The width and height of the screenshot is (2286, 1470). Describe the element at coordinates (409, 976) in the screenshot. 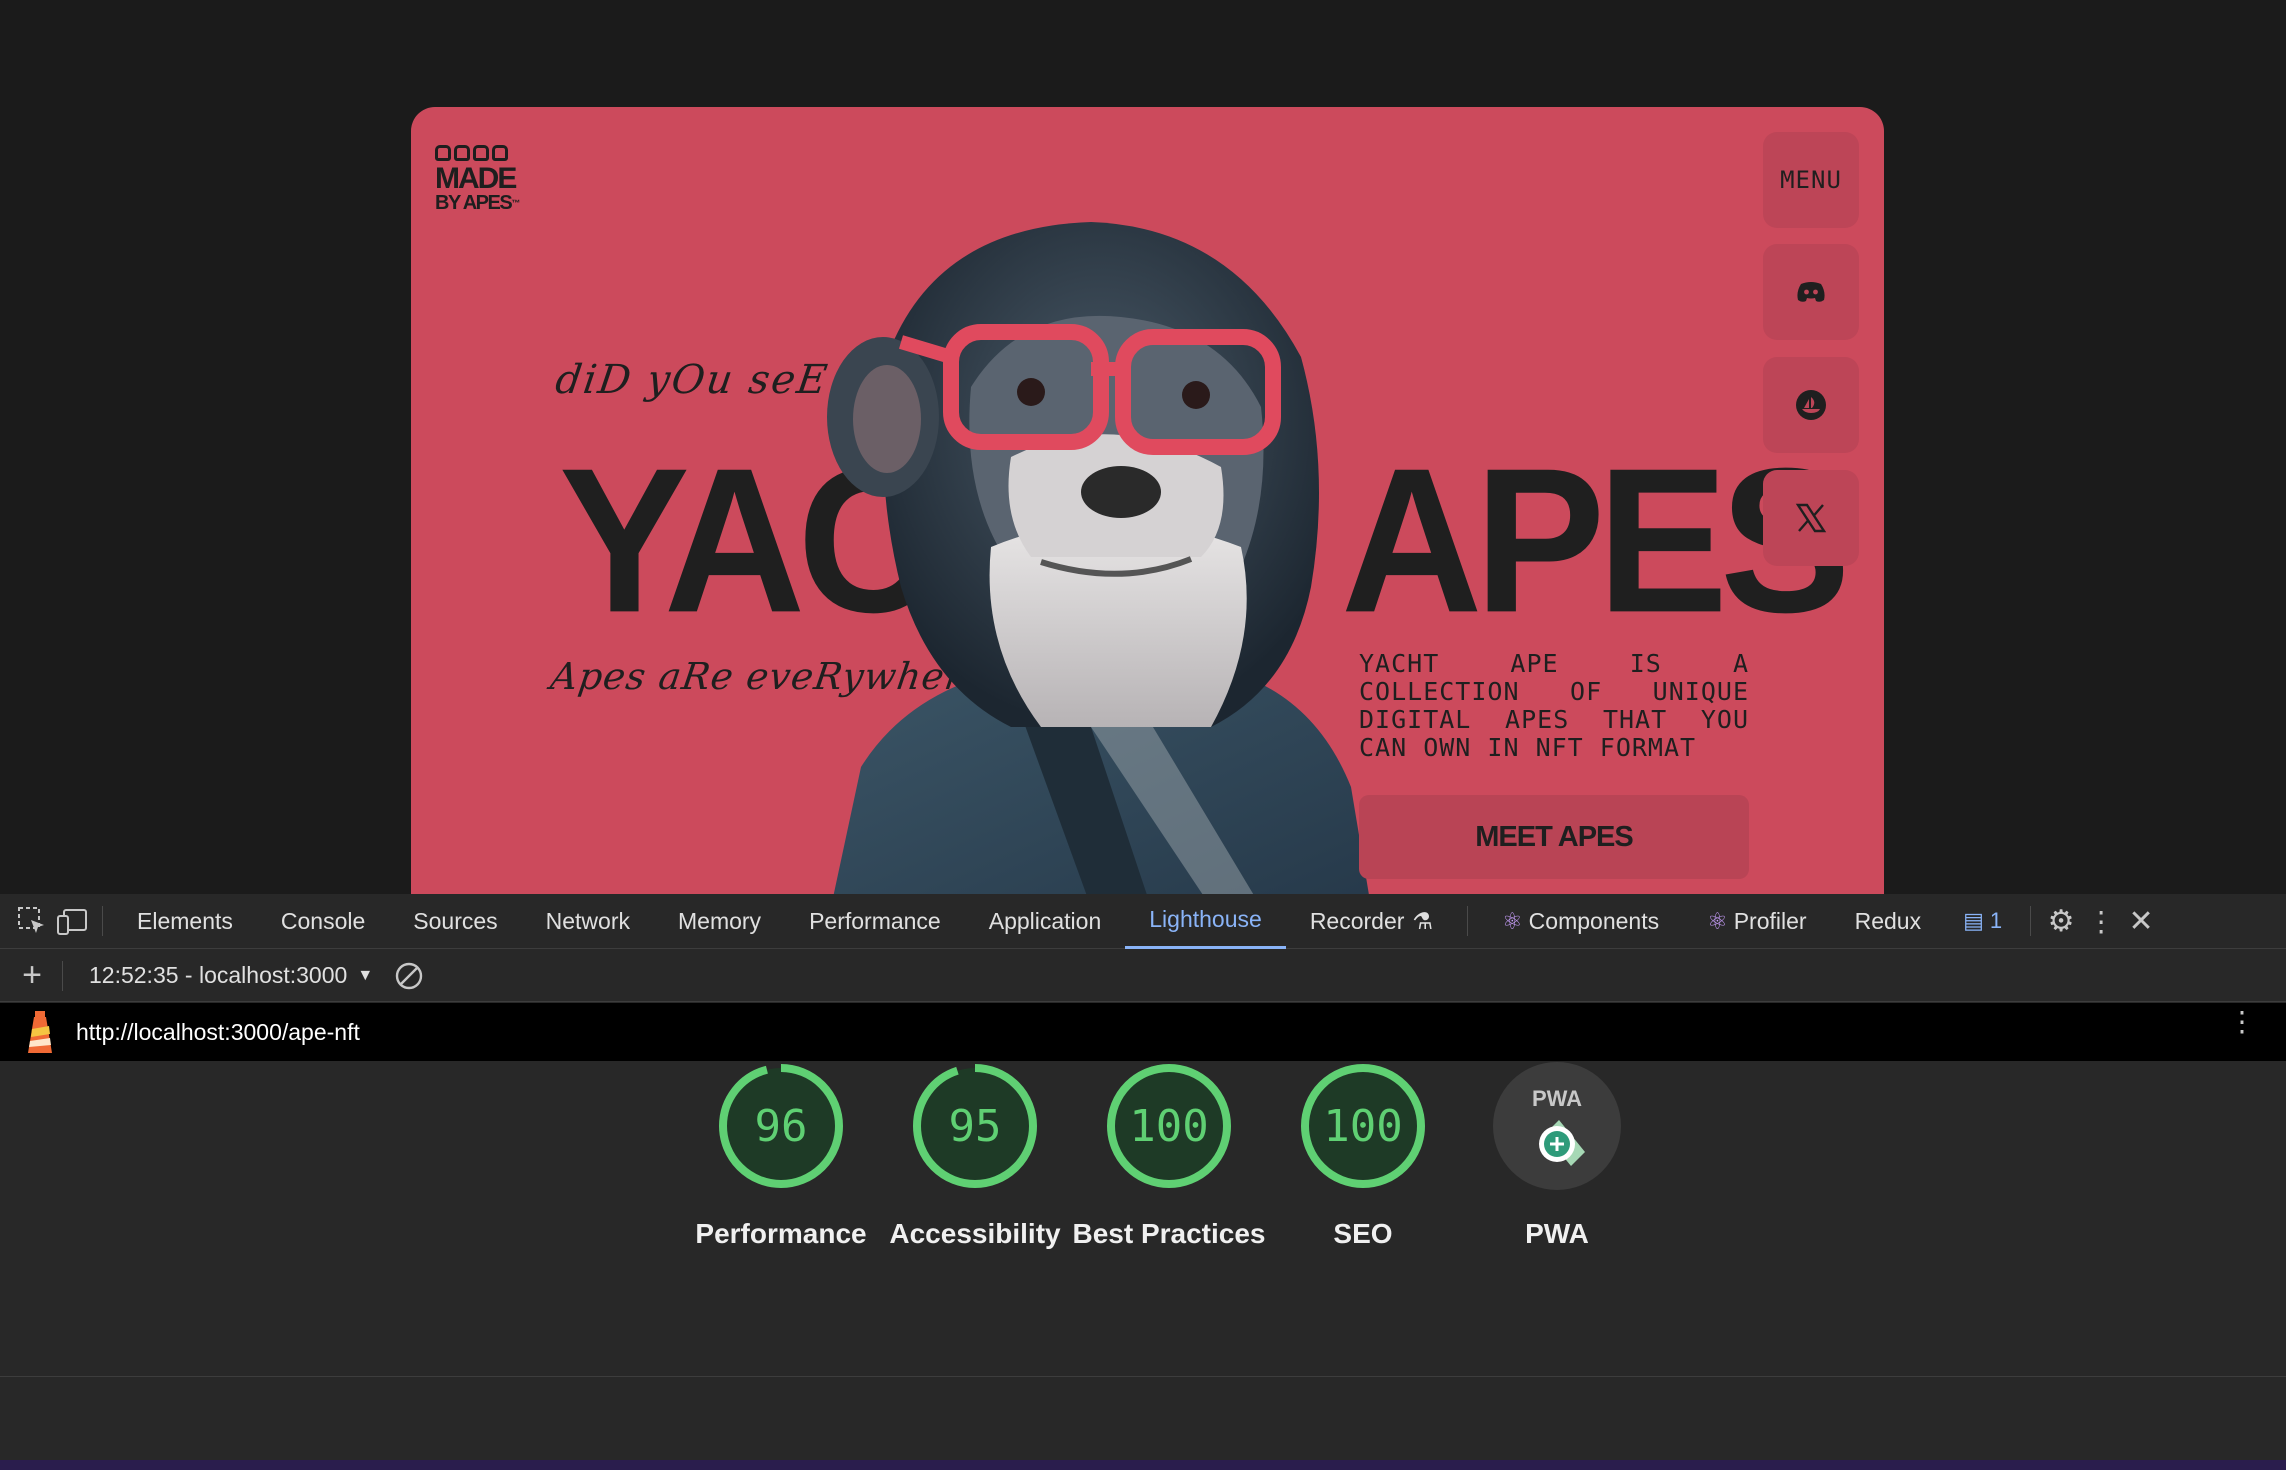

I see `clear-reports-icon` at that location.